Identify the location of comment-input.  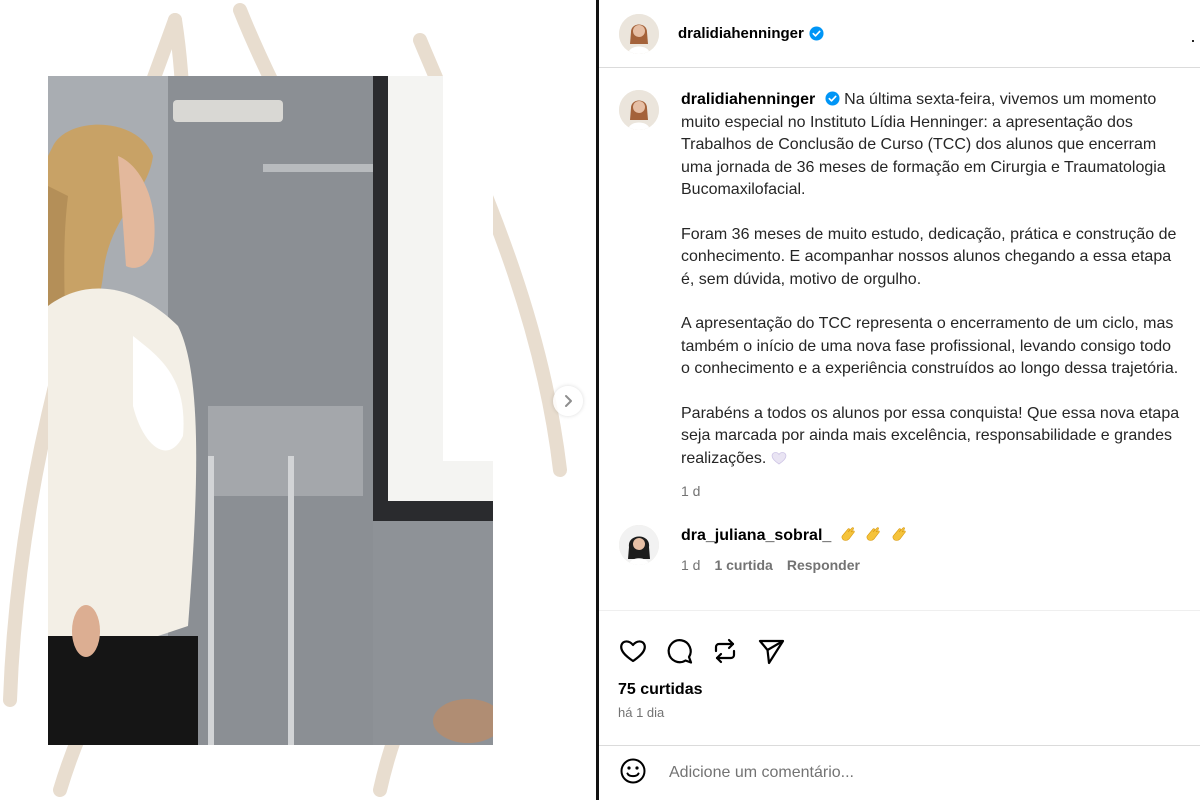
(909, 773).